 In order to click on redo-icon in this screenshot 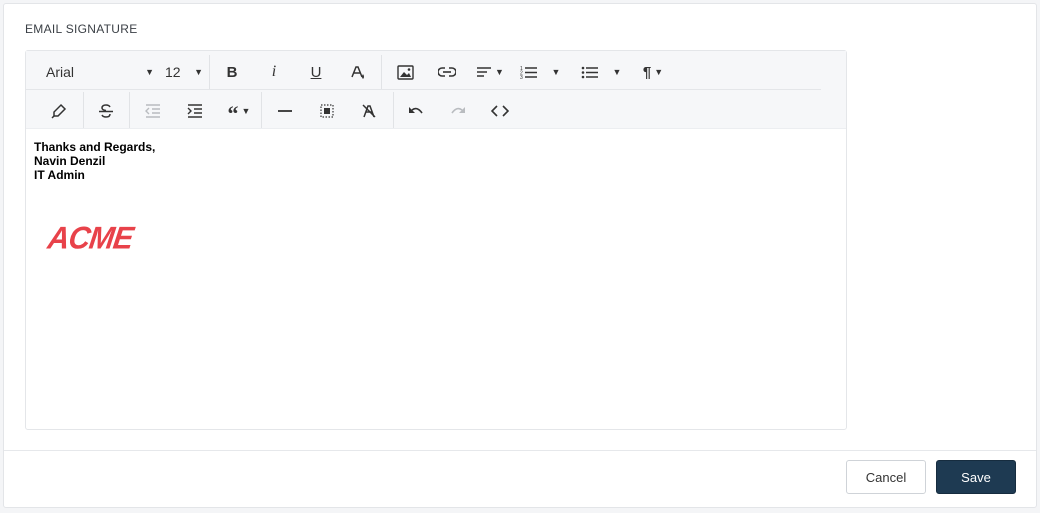, I will do `click(458, 110)`.